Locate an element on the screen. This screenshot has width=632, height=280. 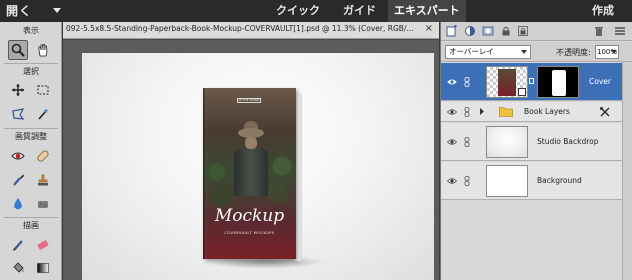
hand-tool-button is located at coordinates (43, 50).